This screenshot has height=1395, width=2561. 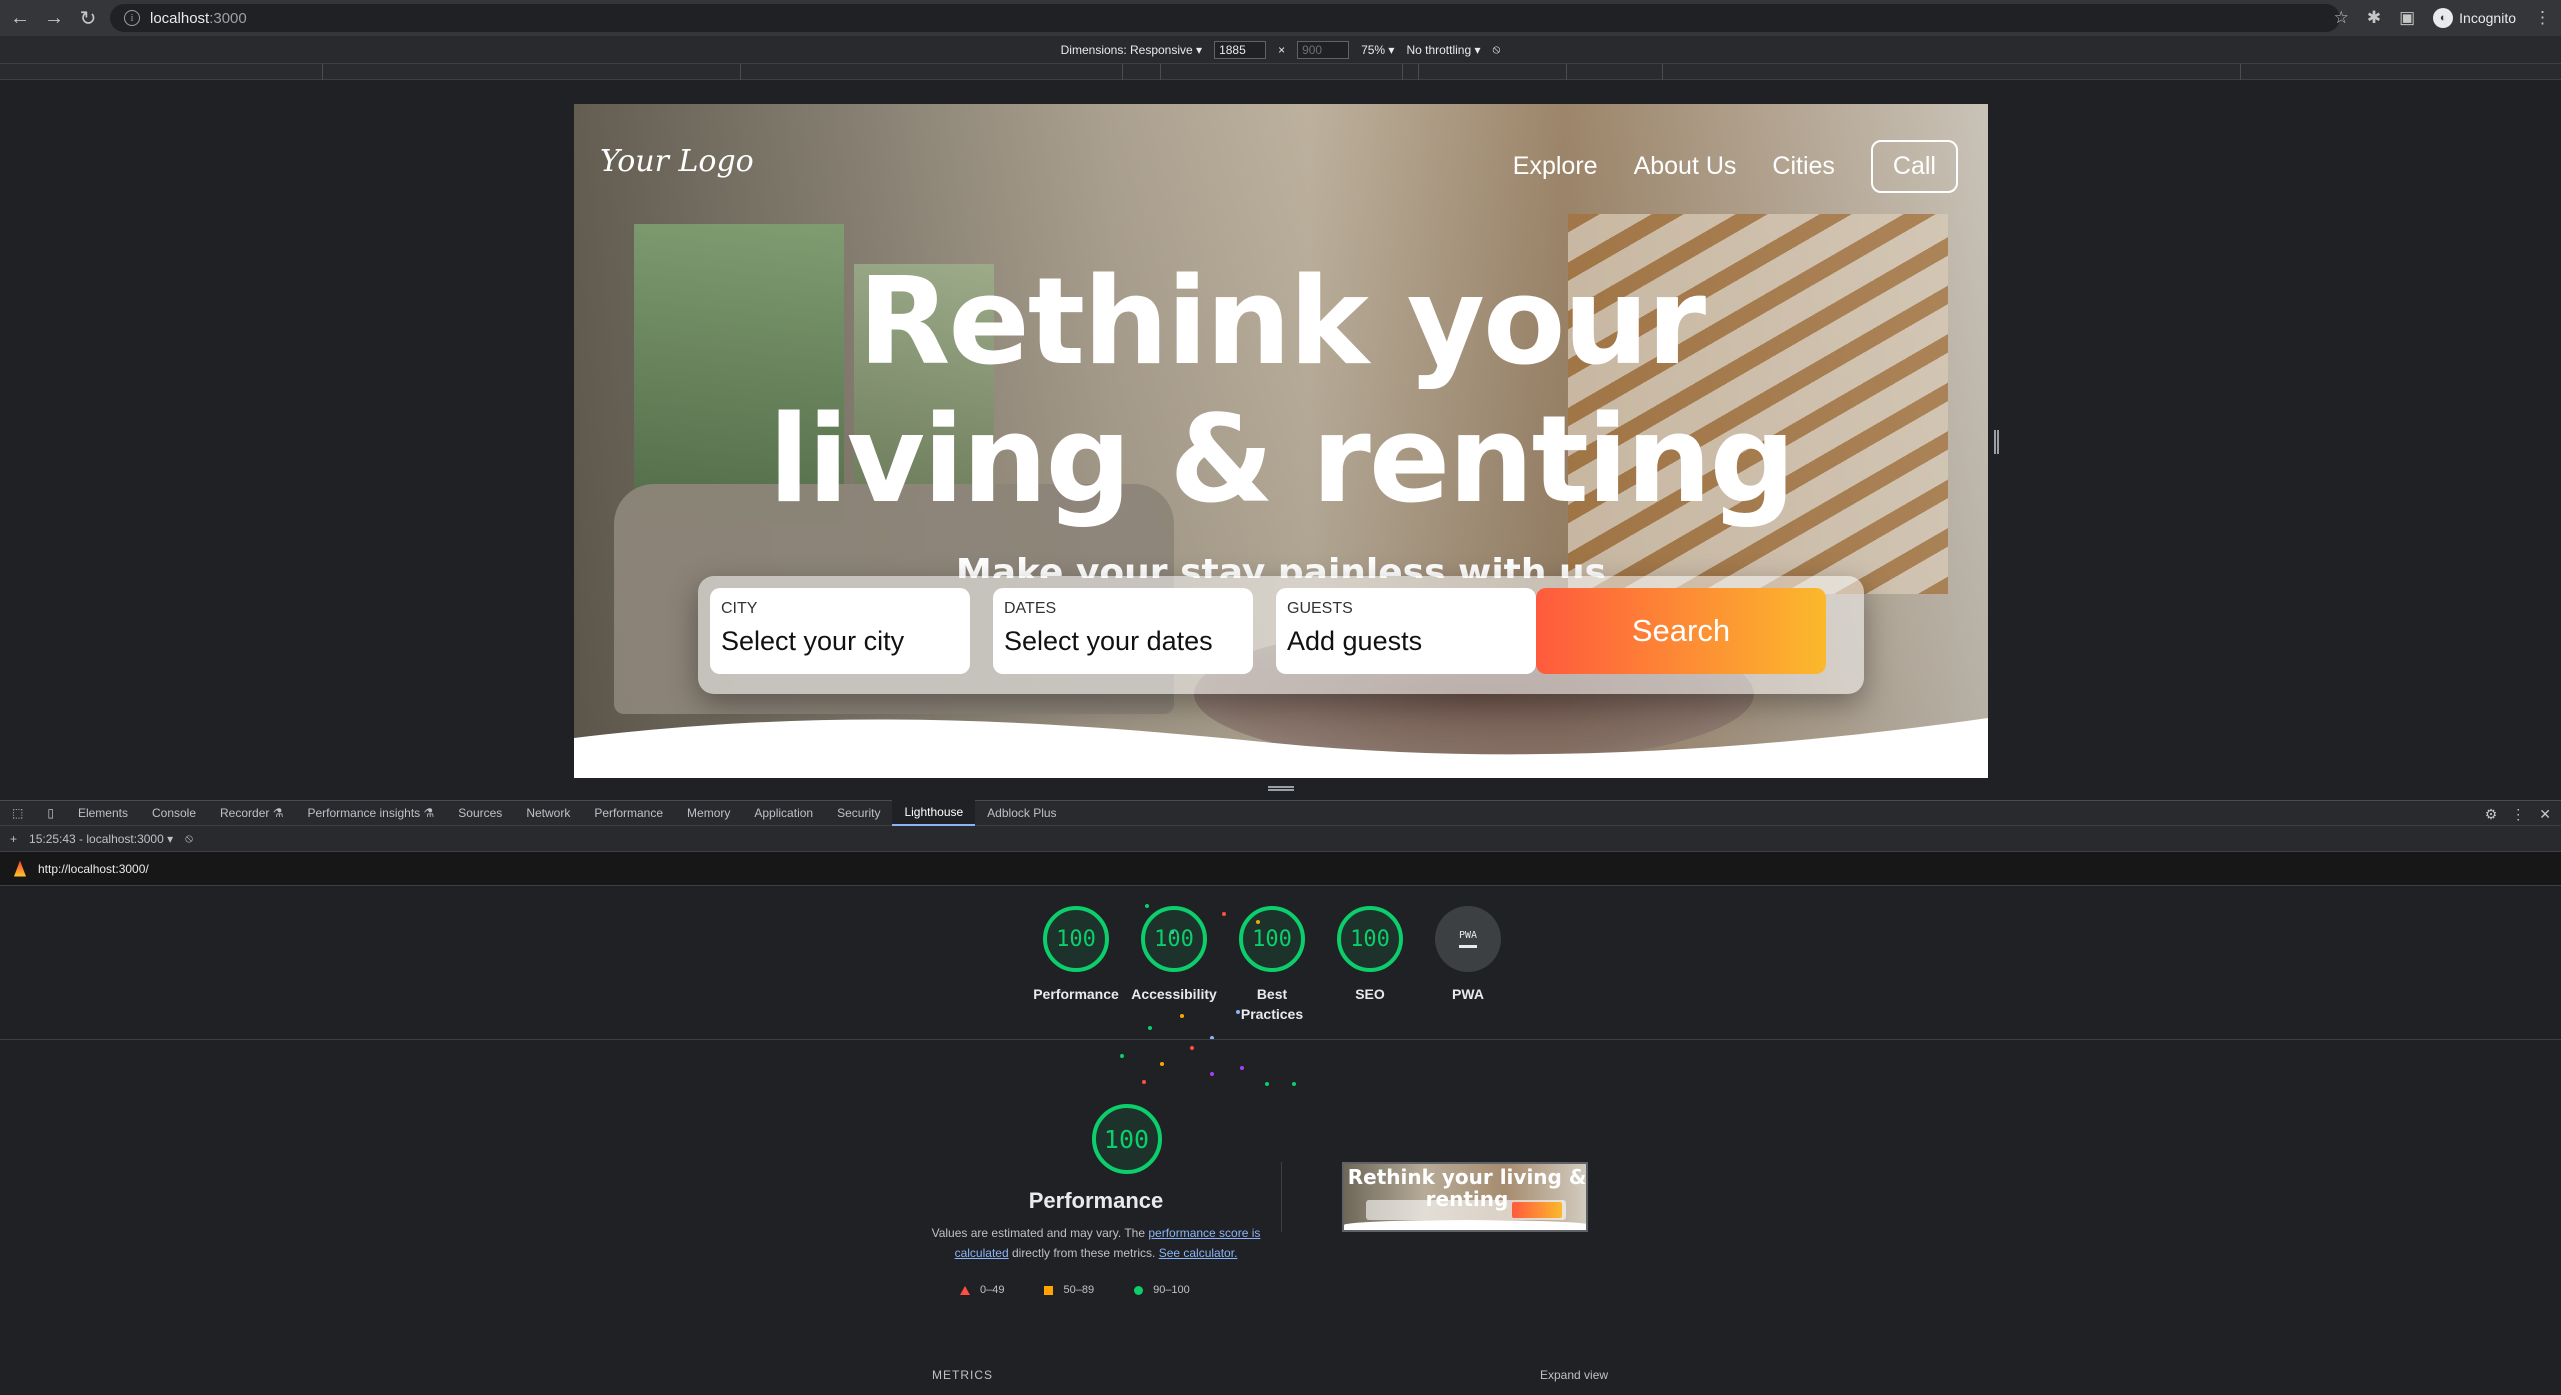 What do you see at coordinates (132, 18) in the screenshot?
I see `site-info-icon: i` at bounding box center [132, 18].